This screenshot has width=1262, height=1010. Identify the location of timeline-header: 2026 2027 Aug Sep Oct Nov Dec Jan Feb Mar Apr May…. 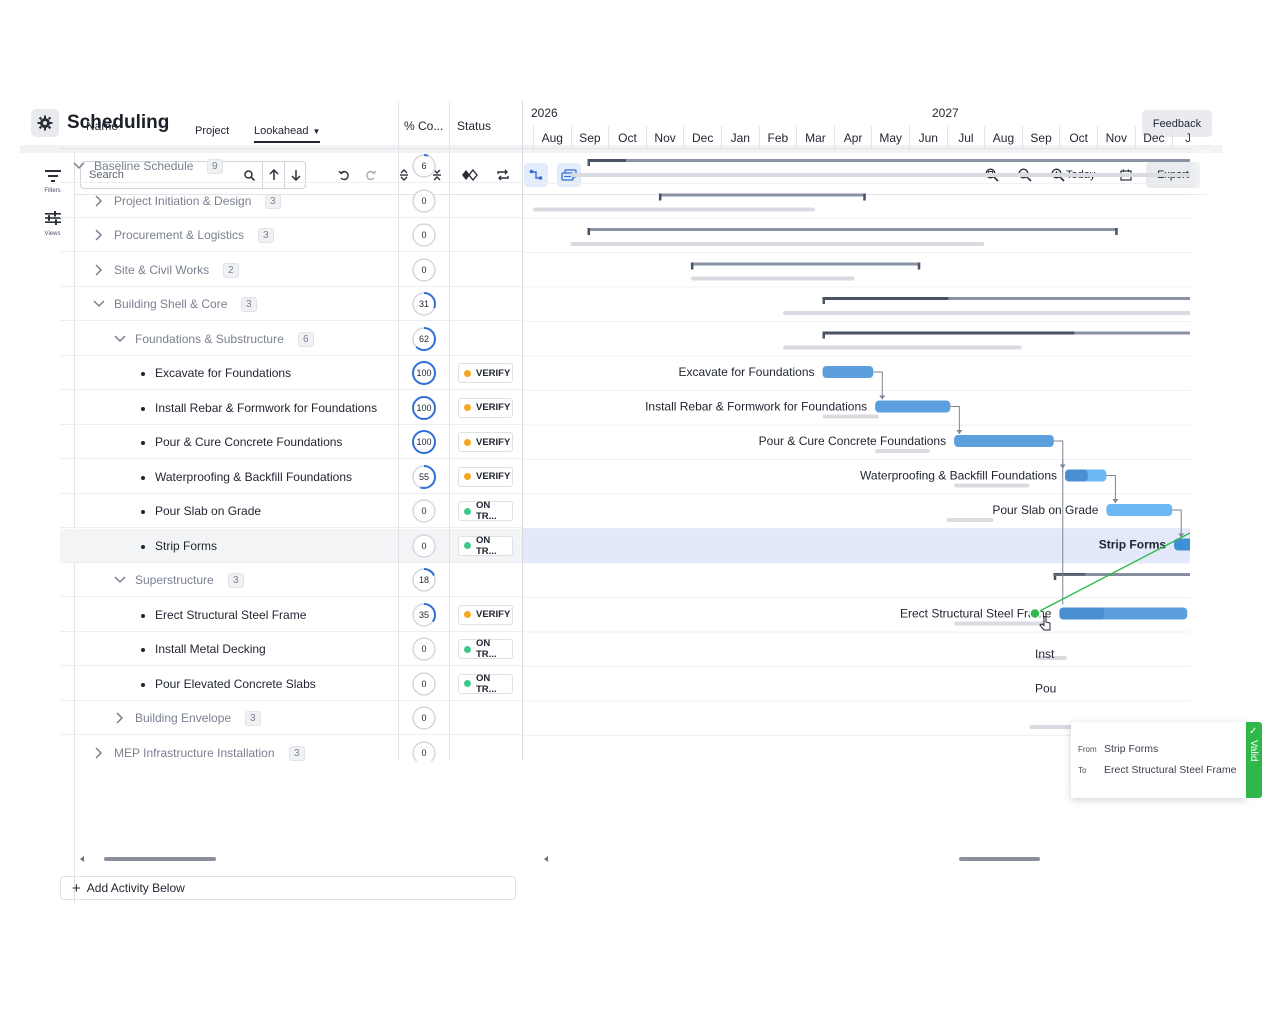
(856, 125).